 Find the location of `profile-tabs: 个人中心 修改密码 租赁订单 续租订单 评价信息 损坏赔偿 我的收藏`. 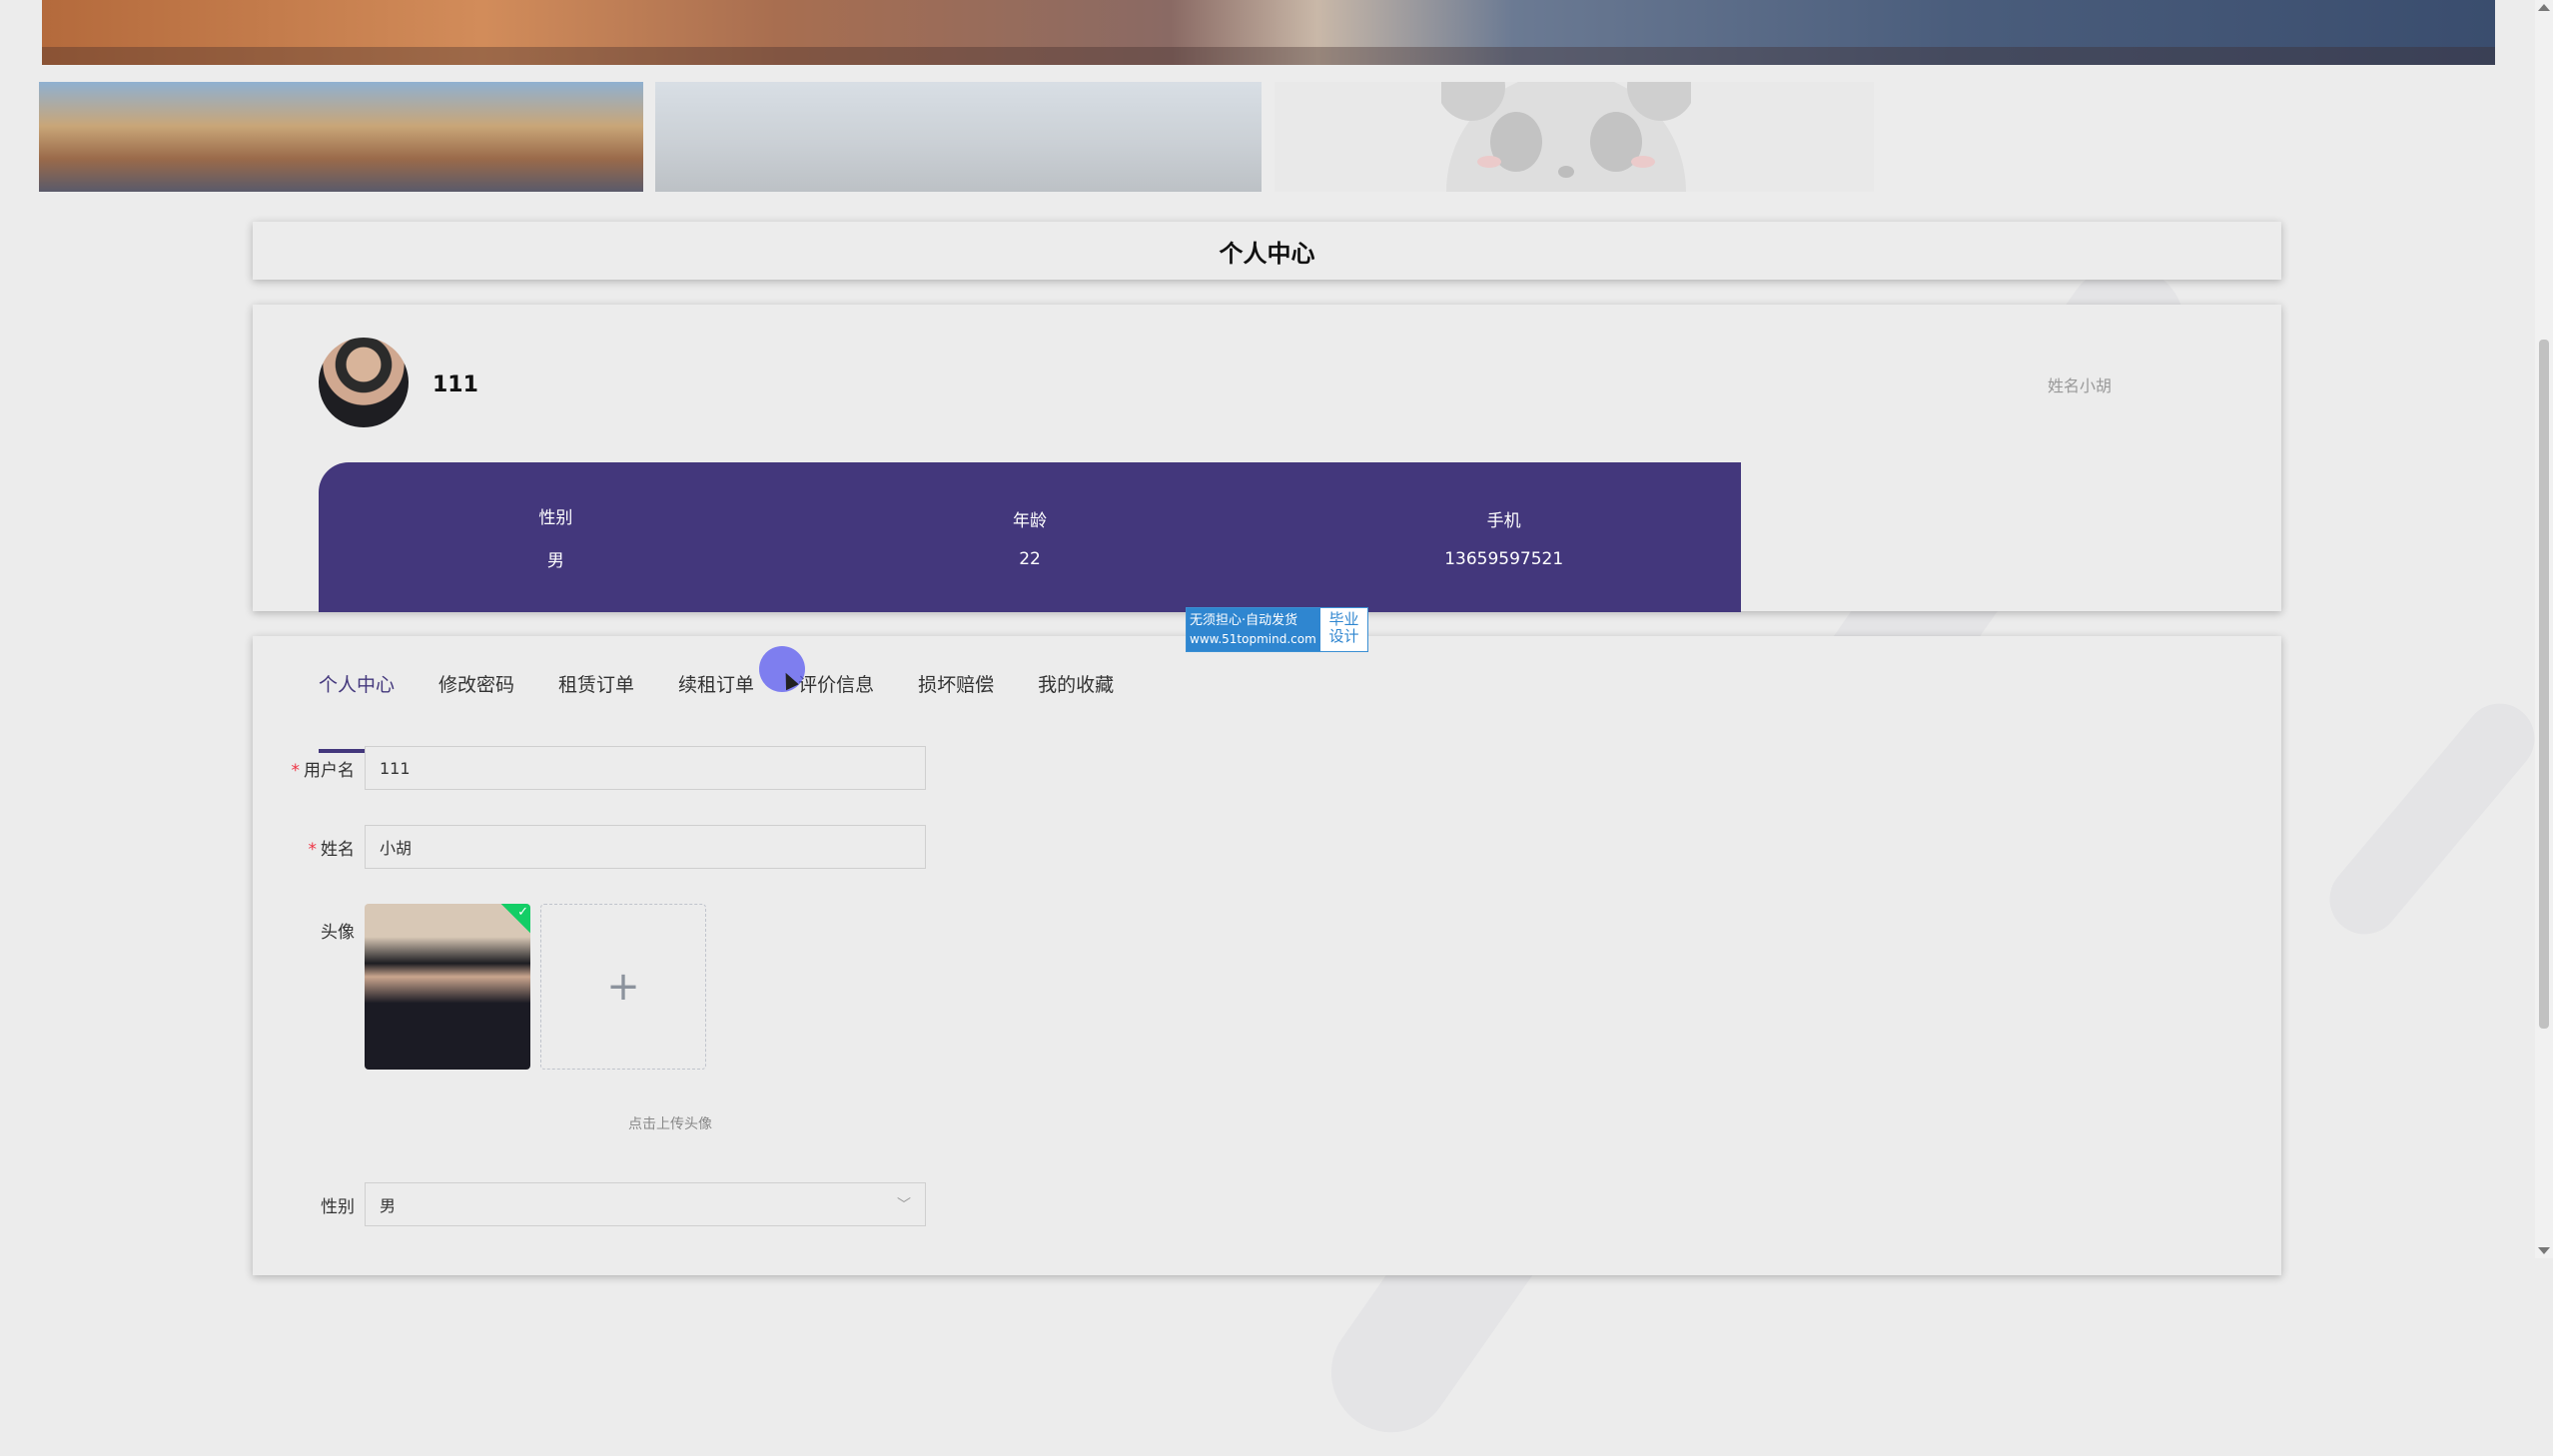

profile-tabs: 个人中心 修改密码 租赁订单 续租订单 评价信息 损坏赔偿 我的收藏 is located at coordinates (738, 710).